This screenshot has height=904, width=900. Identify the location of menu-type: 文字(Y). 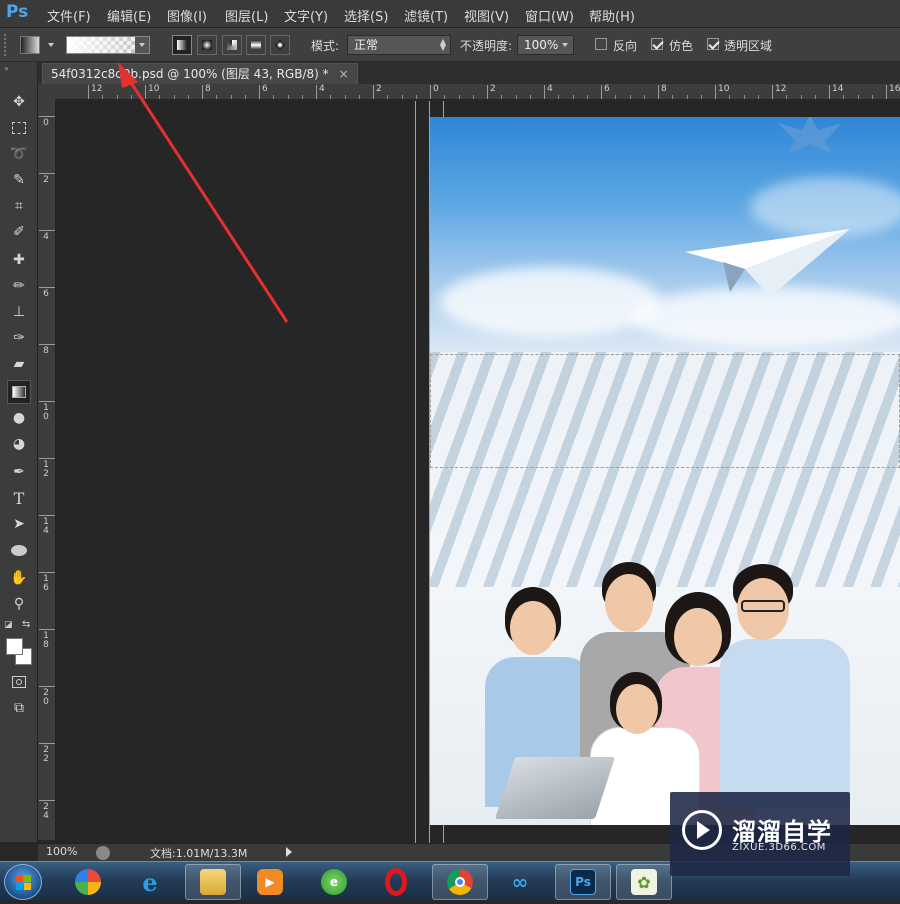
(306, 15).